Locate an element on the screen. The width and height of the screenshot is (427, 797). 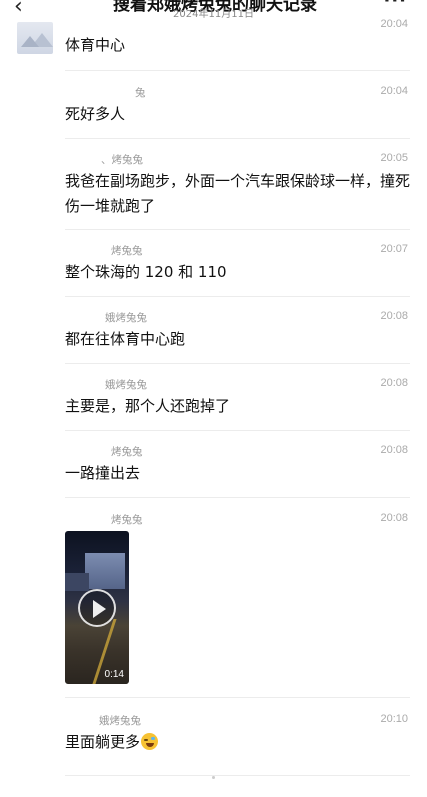
chat-message: 烤兔兔 20:08 is located at coordinates (237, 522).